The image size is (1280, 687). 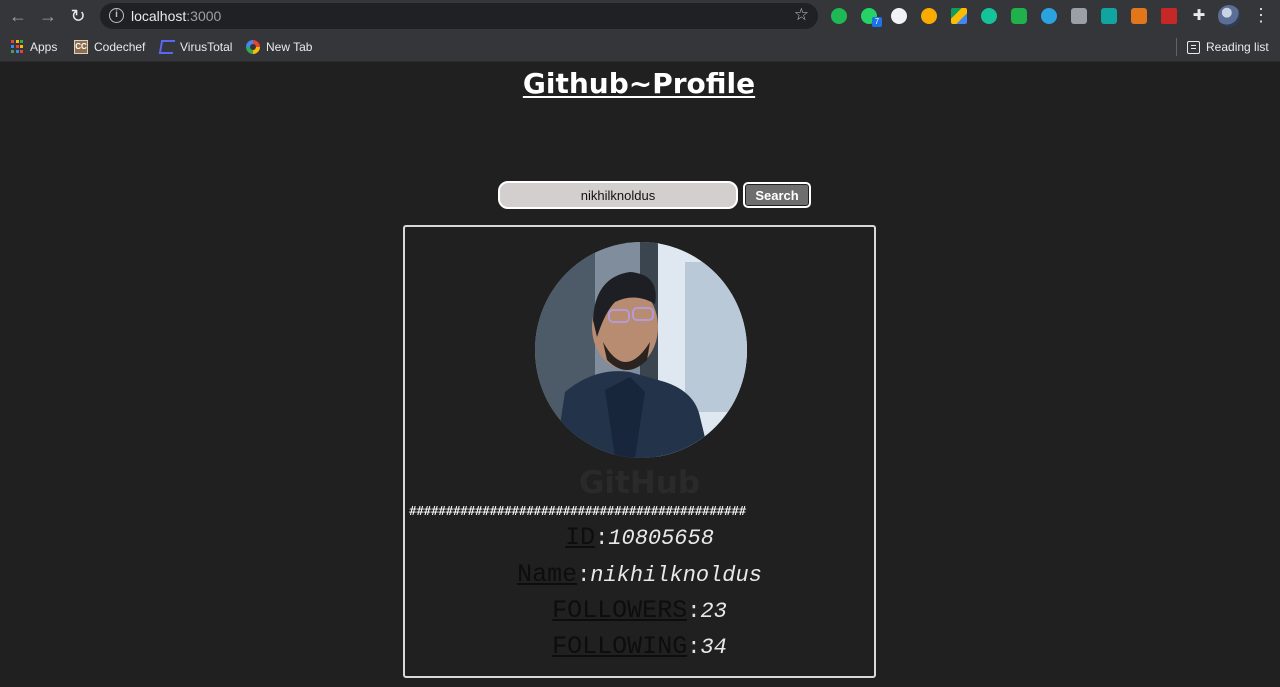 I want to click on bookmark-label: Codechef, so click(x=120, y=47).